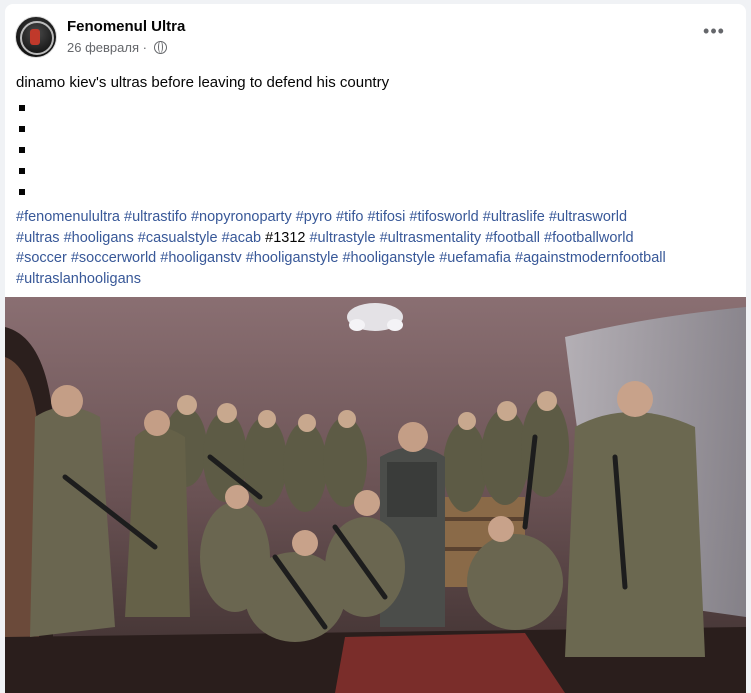 Image resolution: width=751 pixels, height=693 pixels. I want to click on hashtag-line: #ultraslanhooligans, so click(377, 279).